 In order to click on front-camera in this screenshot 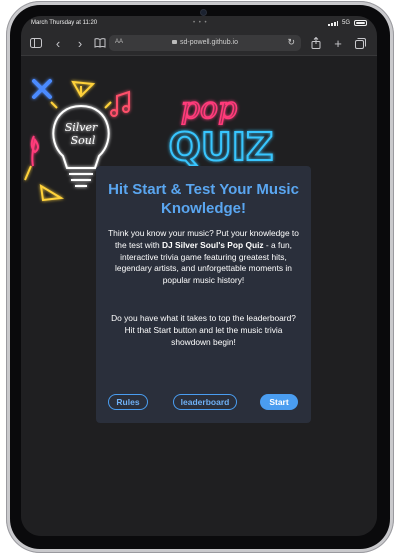, I will do `click(203, 12)`.